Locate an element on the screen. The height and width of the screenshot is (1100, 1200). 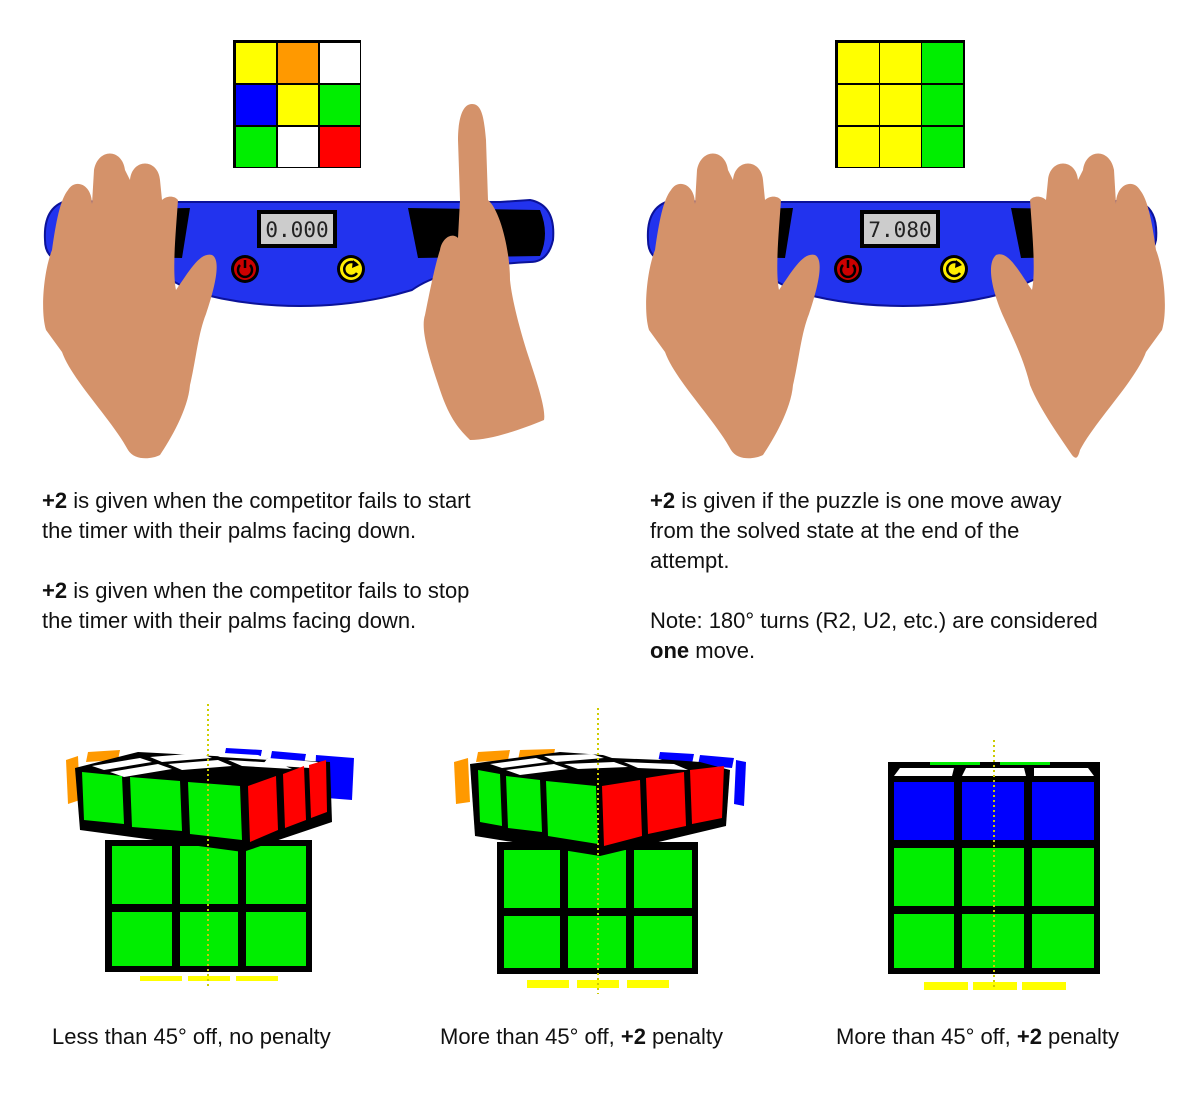
right-hand-vertical is located at coordinates (484, 272).